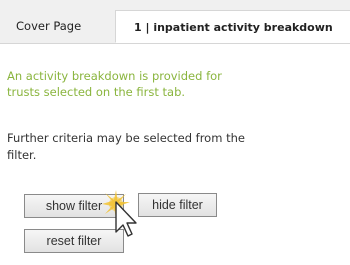 The height and width of the screenshot is (265, 350). What do you see at coordinates (74, 206) in the screenshot?
I see `show-filter-button: show filter` at bounding box center [74, 206].